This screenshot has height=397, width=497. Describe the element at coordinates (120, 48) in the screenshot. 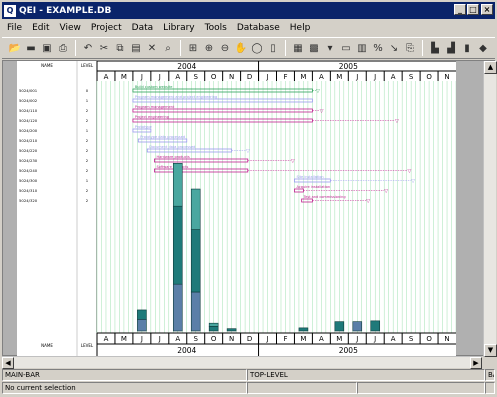

I see `copy-icon: ⧉` at that location.